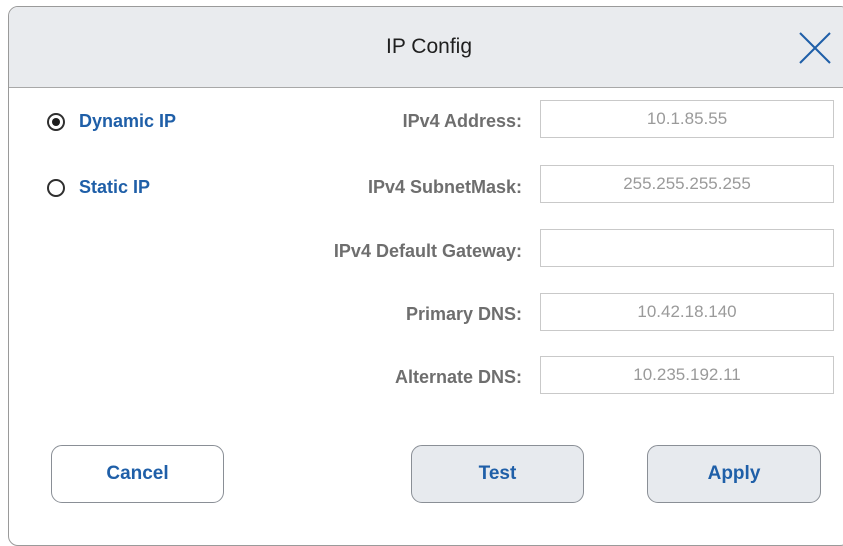 This screenshot has width=843, height=546. I want to click on radio-dynamic-ip-label: Dynamic IP, so click(128, 121).